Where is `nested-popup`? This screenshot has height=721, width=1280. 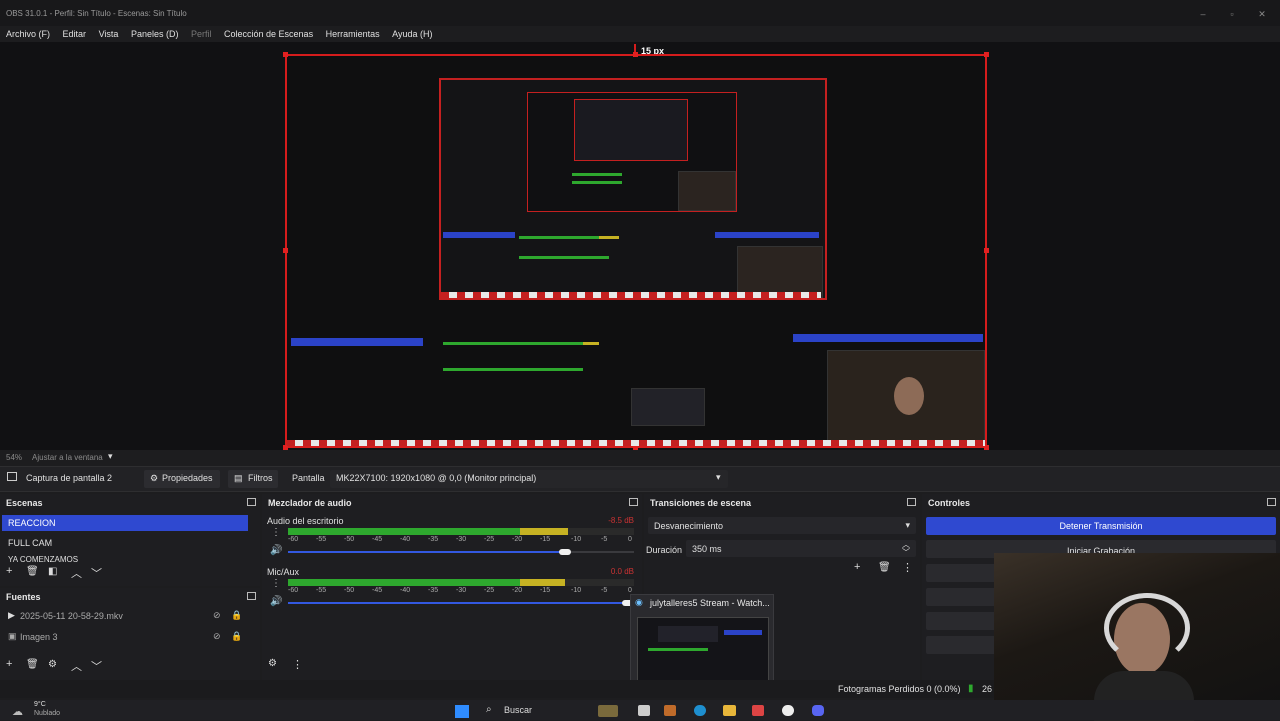
nested-popup is located at coordinates (668, 407).